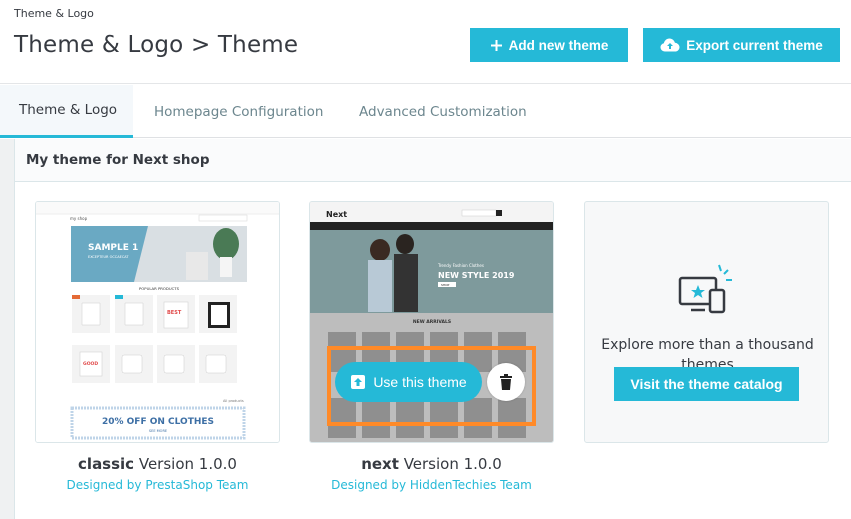  Describe the element at coordinates (380, 464) in the screenshot. I see `next-theme-name: next` at that location.